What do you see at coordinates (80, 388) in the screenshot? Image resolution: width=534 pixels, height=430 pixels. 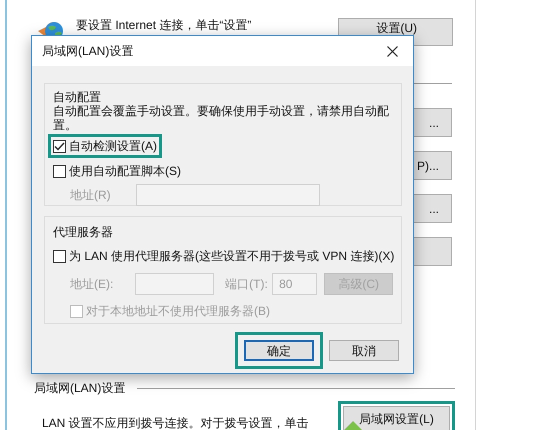 I see `section-title: 局域网(LAN)设置` at bounding box center [80, 388].